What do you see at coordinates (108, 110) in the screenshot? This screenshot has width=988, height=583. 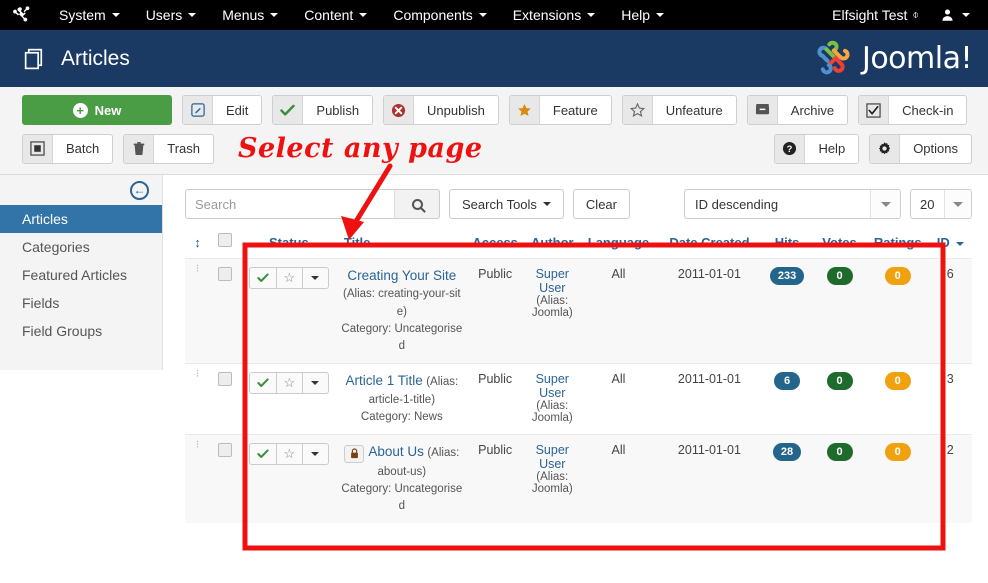 I see `new-button-label: New` at bounding box center [108, 110].